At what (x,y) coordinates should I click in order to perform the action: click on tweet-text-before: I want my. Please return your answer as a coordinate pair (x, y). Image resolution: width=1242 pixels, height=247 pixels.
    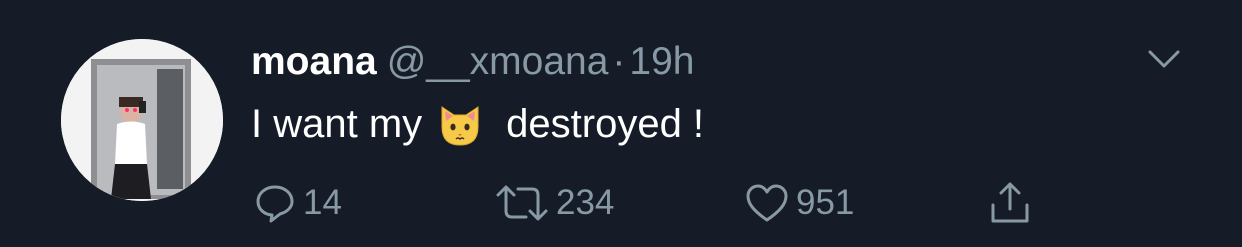
    Looking at the image, I should click on (337, 124).